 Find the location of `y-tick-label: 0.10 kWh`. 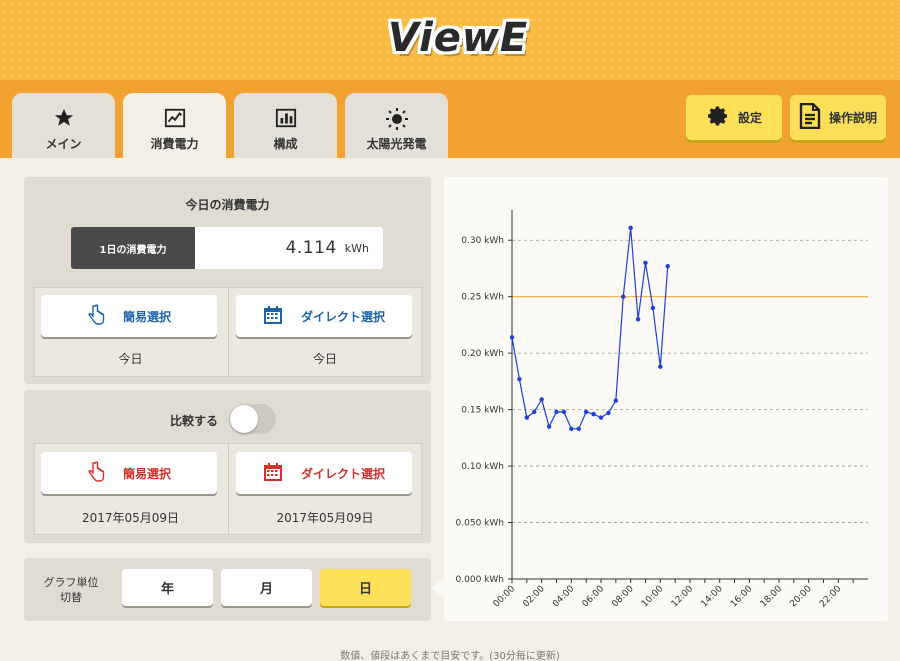

y-tick-label: 0.10 kWh is located at coordinates (482, 467).